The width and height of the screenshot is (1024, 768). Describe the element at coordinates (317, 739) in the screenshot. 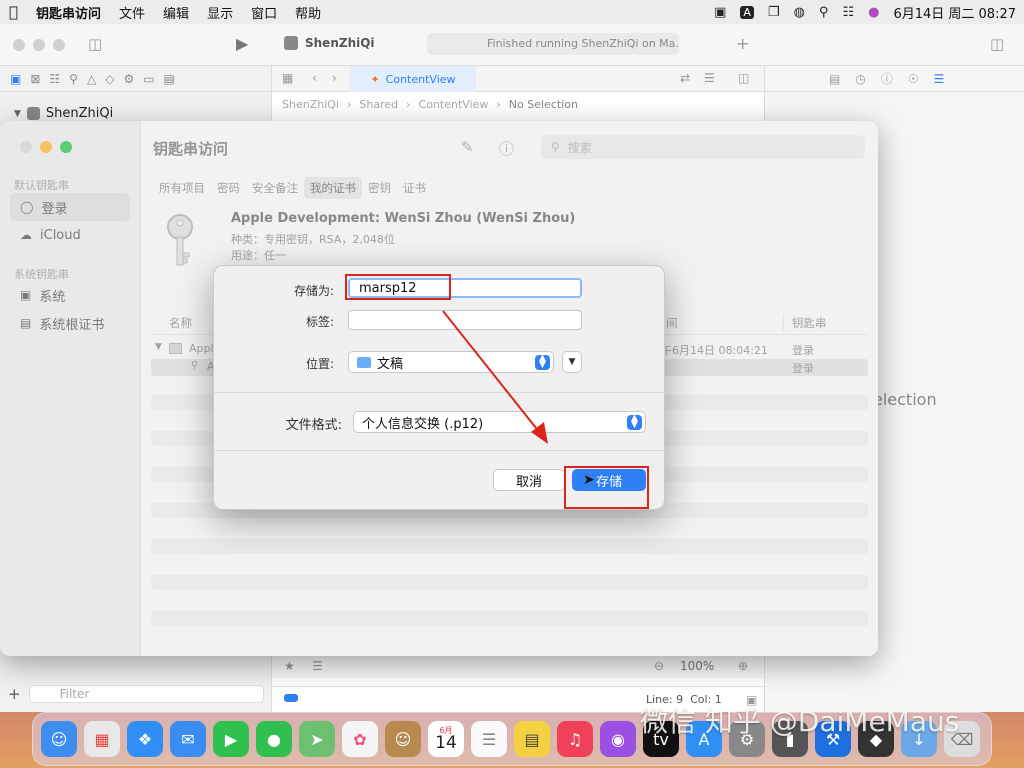

I see `maps-icon: ➤` at that location.